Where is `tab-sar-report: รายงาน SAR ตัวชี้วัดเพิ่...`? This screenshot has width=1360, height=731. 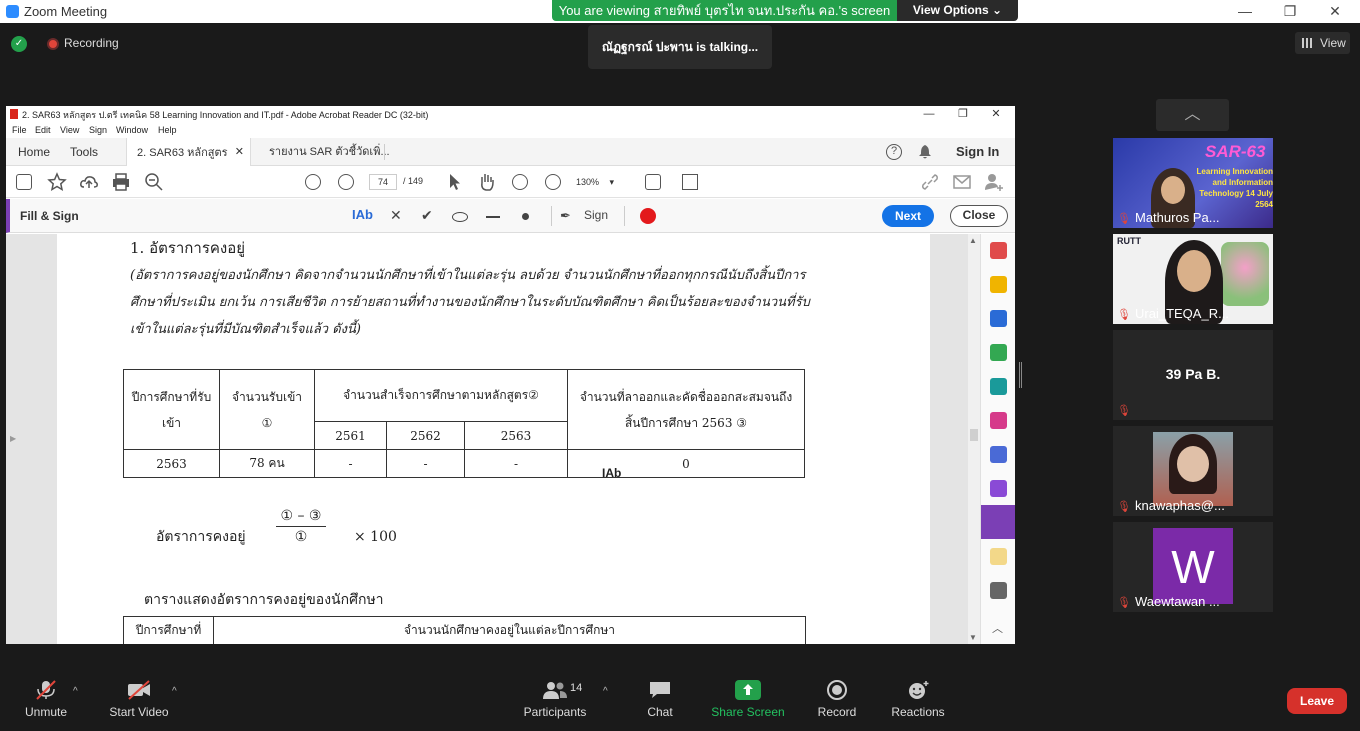
tab-sar-report: รายงาน SAR ตัวชี้วัดเพิ่... is located at coordinates (329, 152).